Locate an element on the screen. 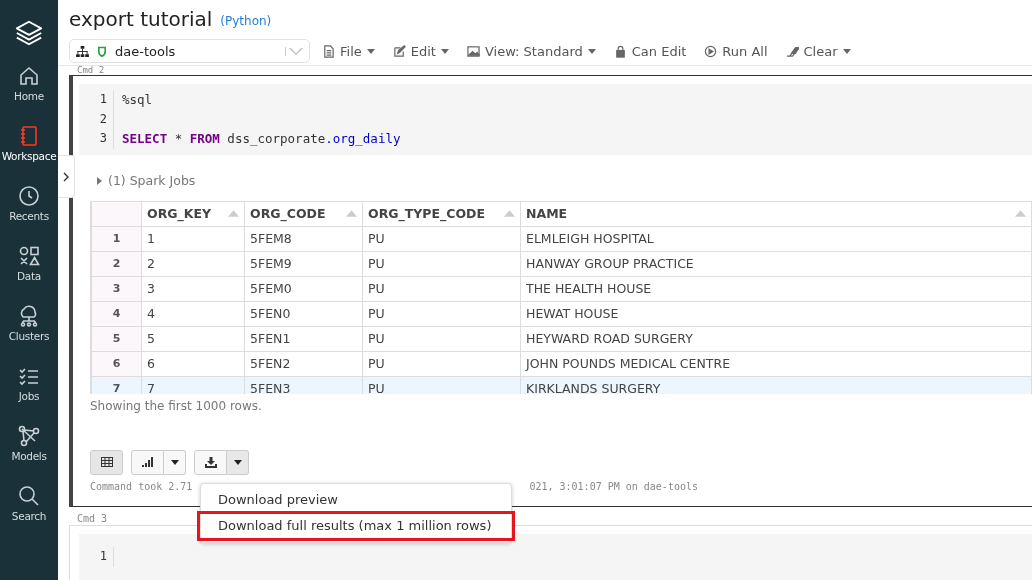 This screenshot has height=580, width=1032. download-icon is located at coordinates (210, 462).